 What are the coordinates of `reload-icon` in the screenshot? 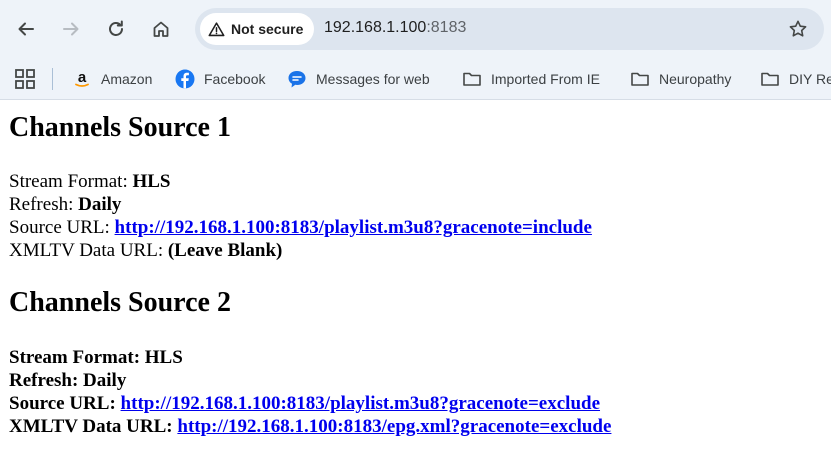 It's located at (116, 28).